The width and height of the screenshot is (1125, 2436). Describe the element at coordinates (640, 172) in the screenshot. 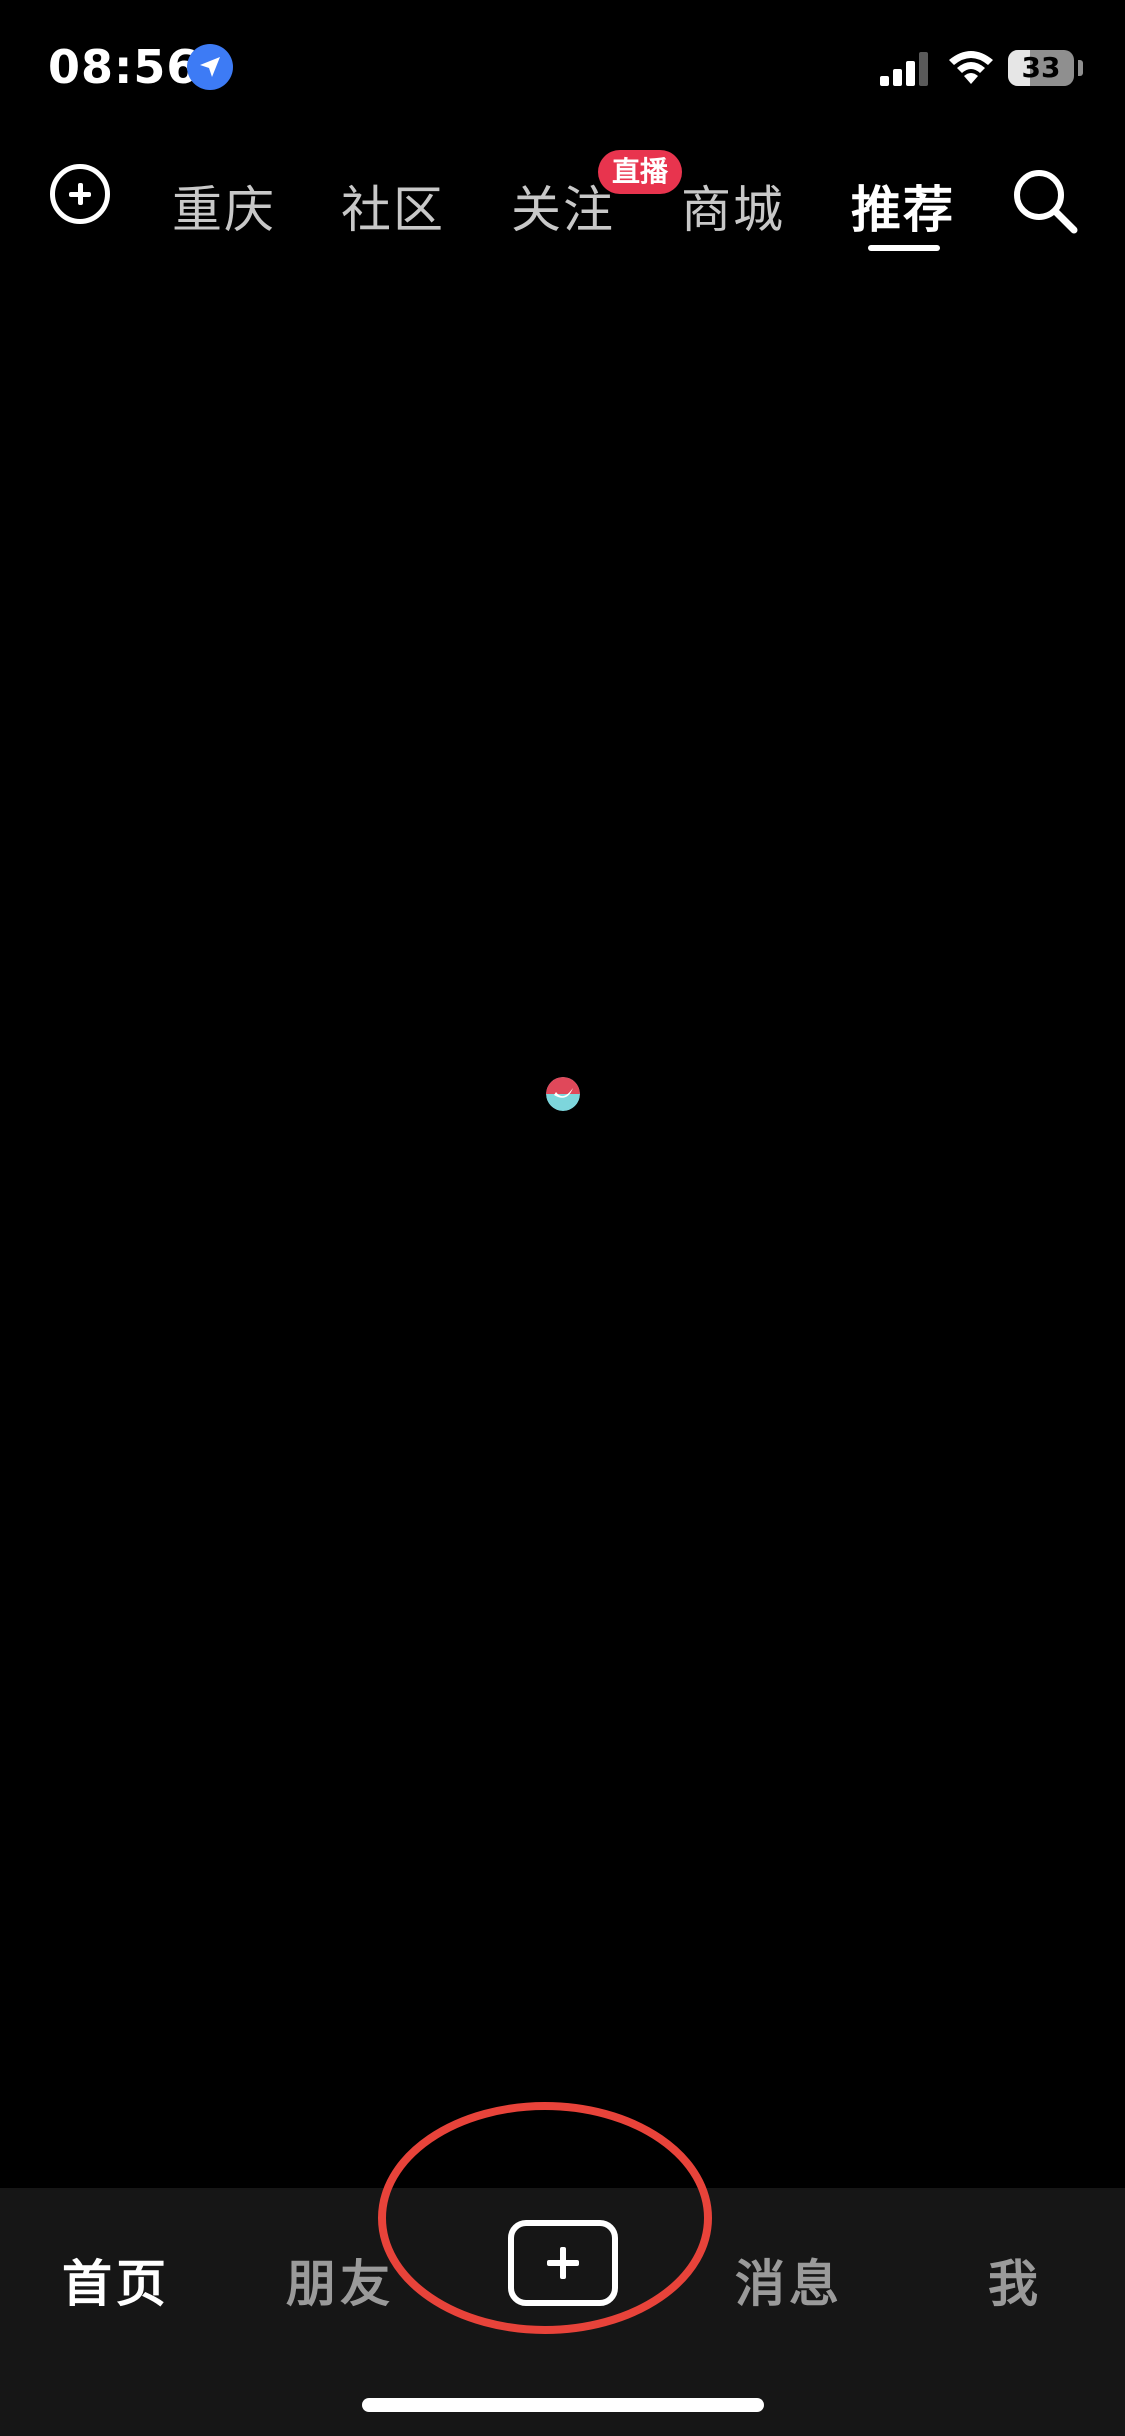

I see `live-badge: 直播` at that location.